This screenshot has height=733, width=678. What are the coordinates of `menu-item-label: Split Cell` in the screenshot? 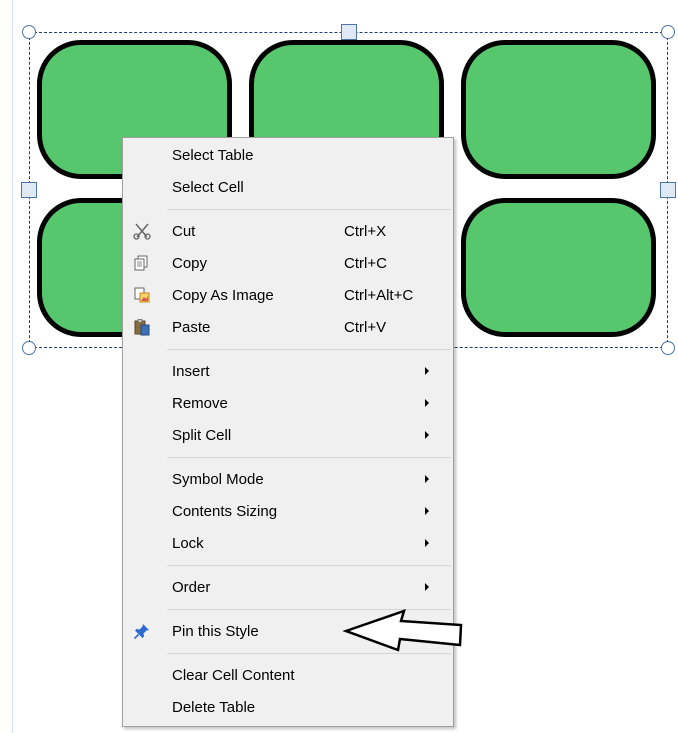 It's located at (202, 435).